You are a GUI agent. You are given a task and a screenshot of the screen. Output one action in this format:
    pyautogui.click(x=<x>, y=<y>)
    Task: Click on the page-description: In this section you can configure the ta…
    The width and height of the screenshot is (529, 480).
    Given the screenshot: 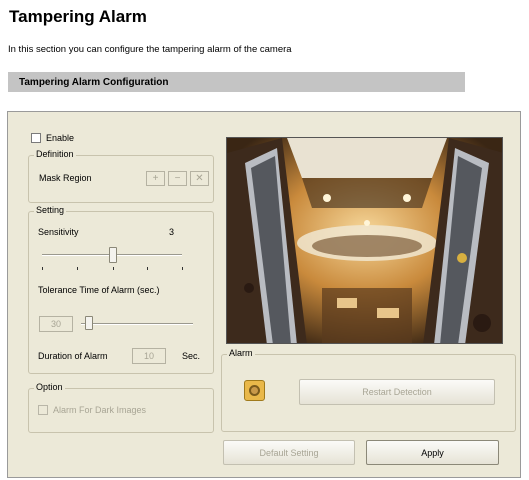 What is the action you would take?
    pyautogui.click(x=150, y=49)
    